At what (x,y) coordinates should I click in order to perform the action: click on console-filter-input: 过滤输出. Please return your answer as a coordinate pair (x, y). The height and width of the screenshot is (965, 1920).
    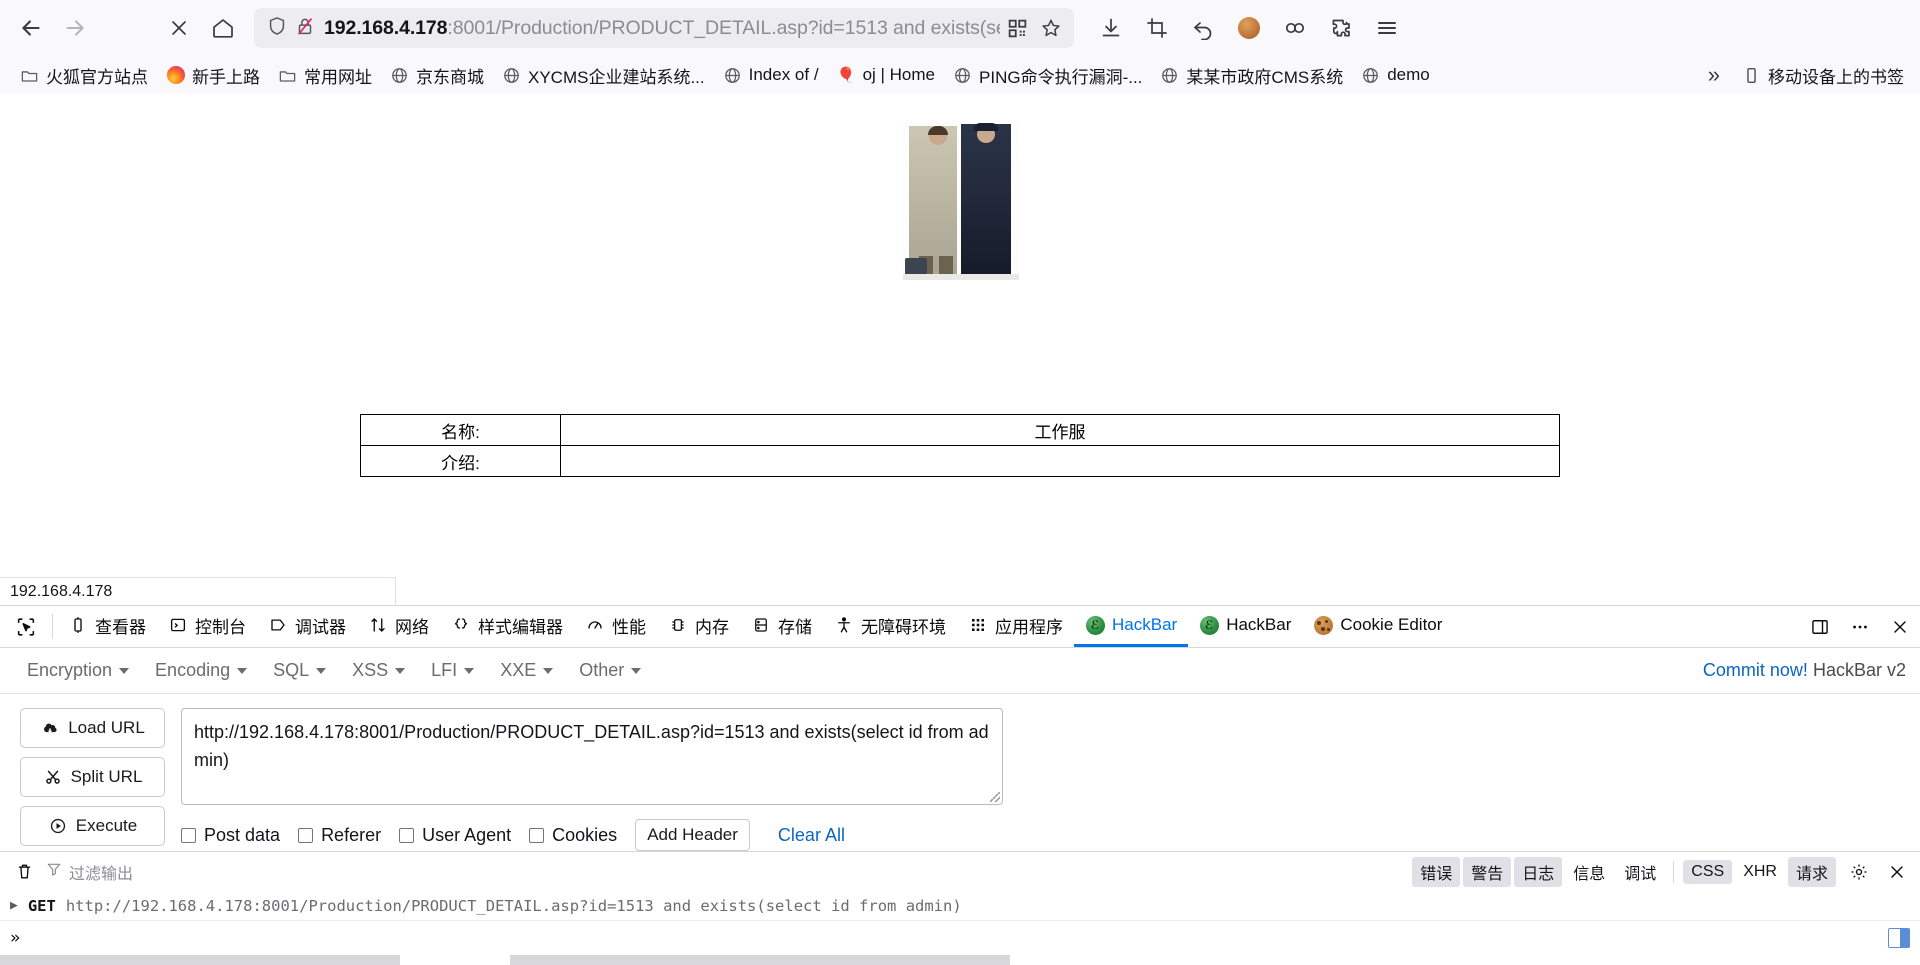
    Looking at the image, I should click on (89, 872).